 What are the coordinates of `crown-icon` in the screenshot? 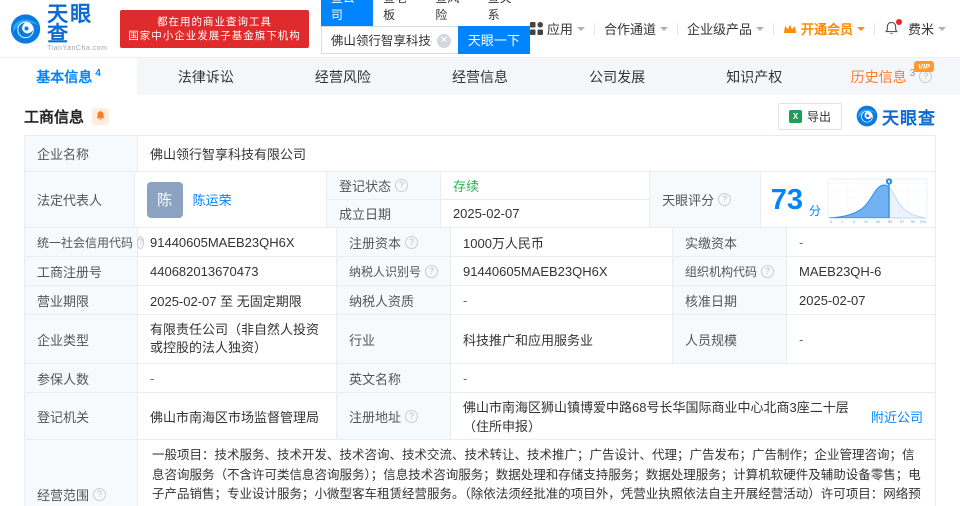 It's located at (789, 28).